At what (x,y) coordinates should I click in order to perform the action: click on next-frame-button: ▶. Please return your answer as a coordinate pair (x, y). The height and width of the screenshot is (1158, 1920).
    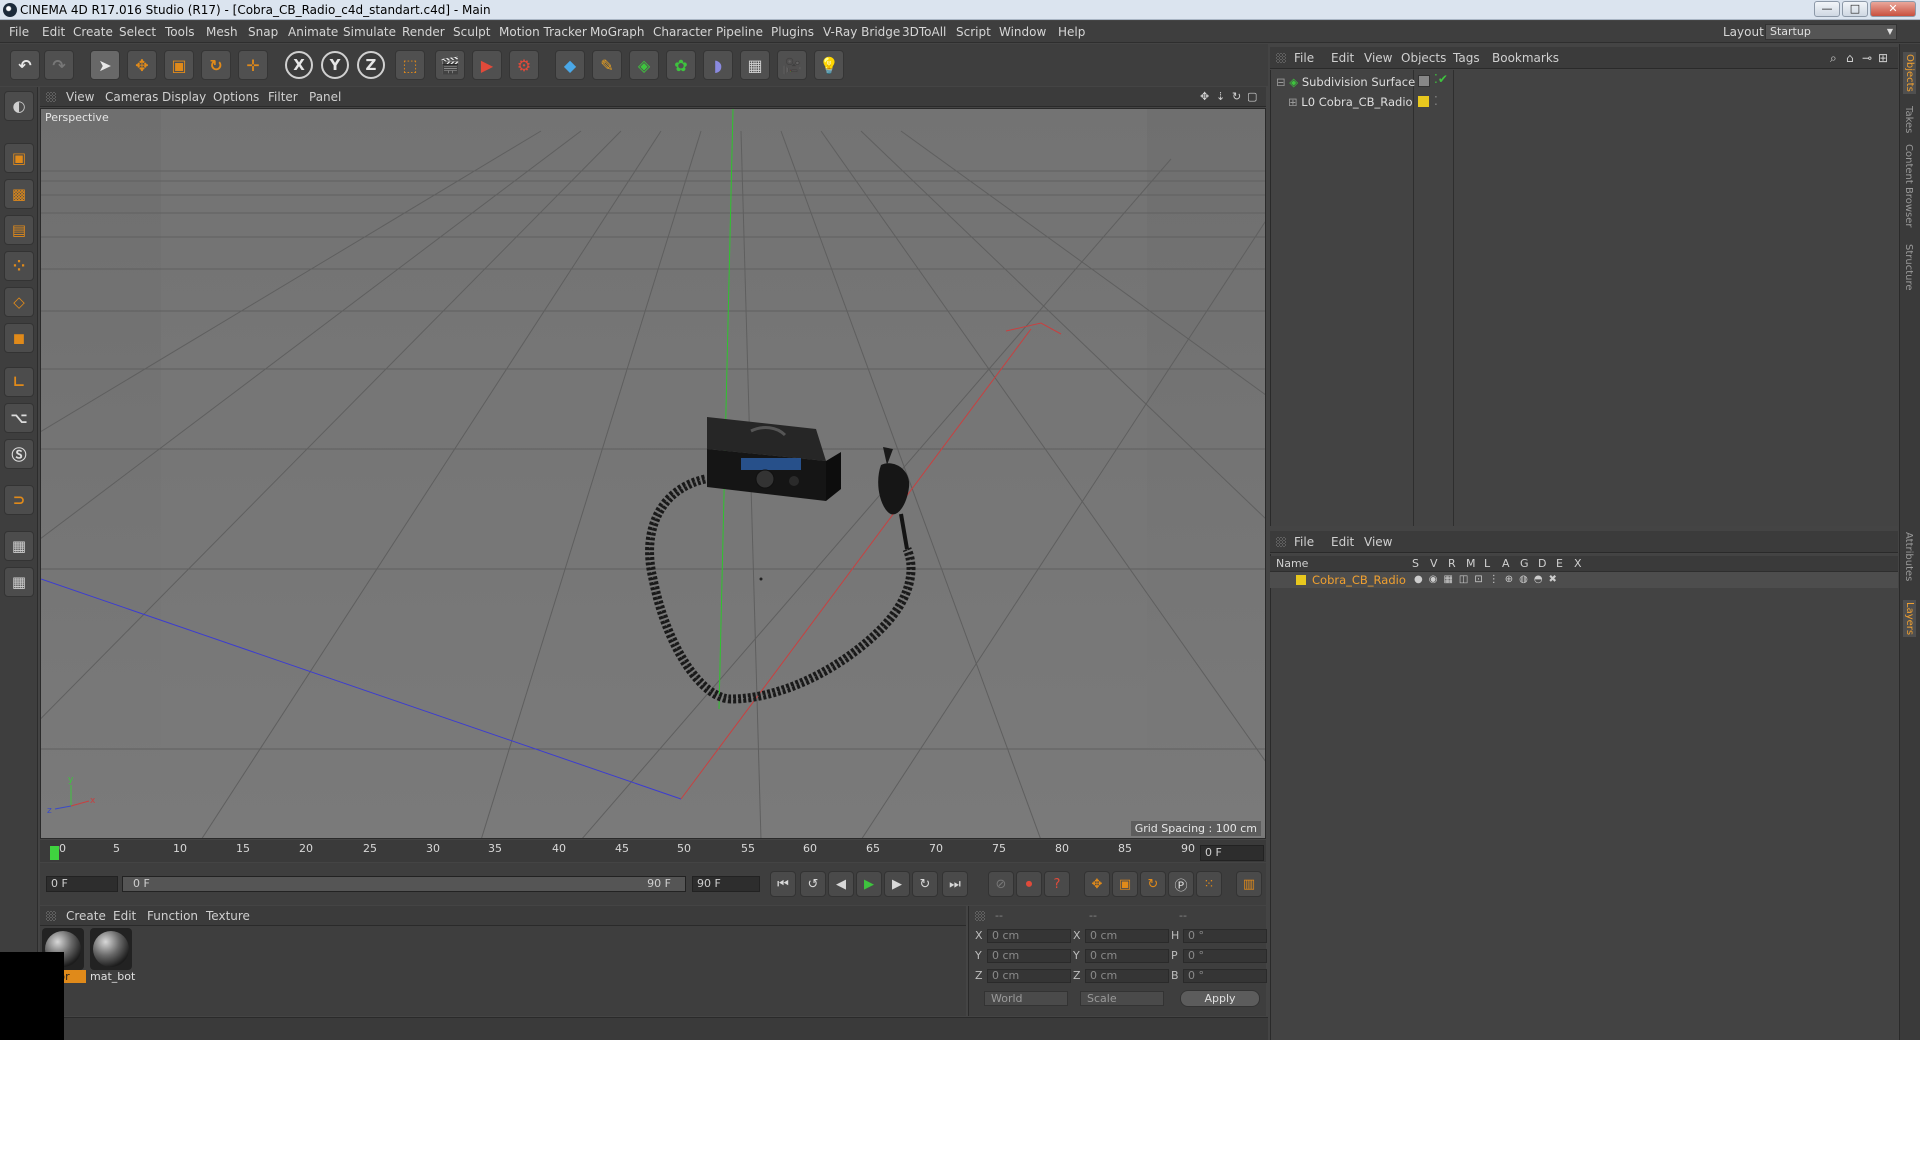
    Looking at the image, I should click on (897, 884).